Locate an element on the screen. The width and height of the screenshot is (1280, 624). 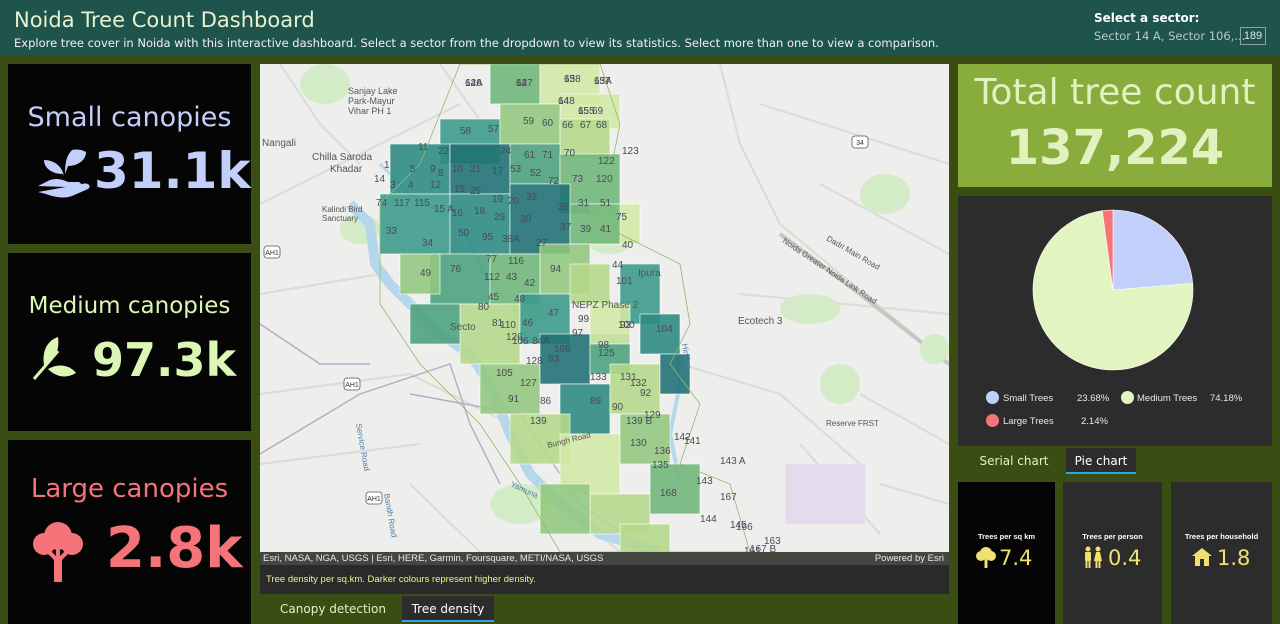
house-icon is located at coordinates (1202, 557).